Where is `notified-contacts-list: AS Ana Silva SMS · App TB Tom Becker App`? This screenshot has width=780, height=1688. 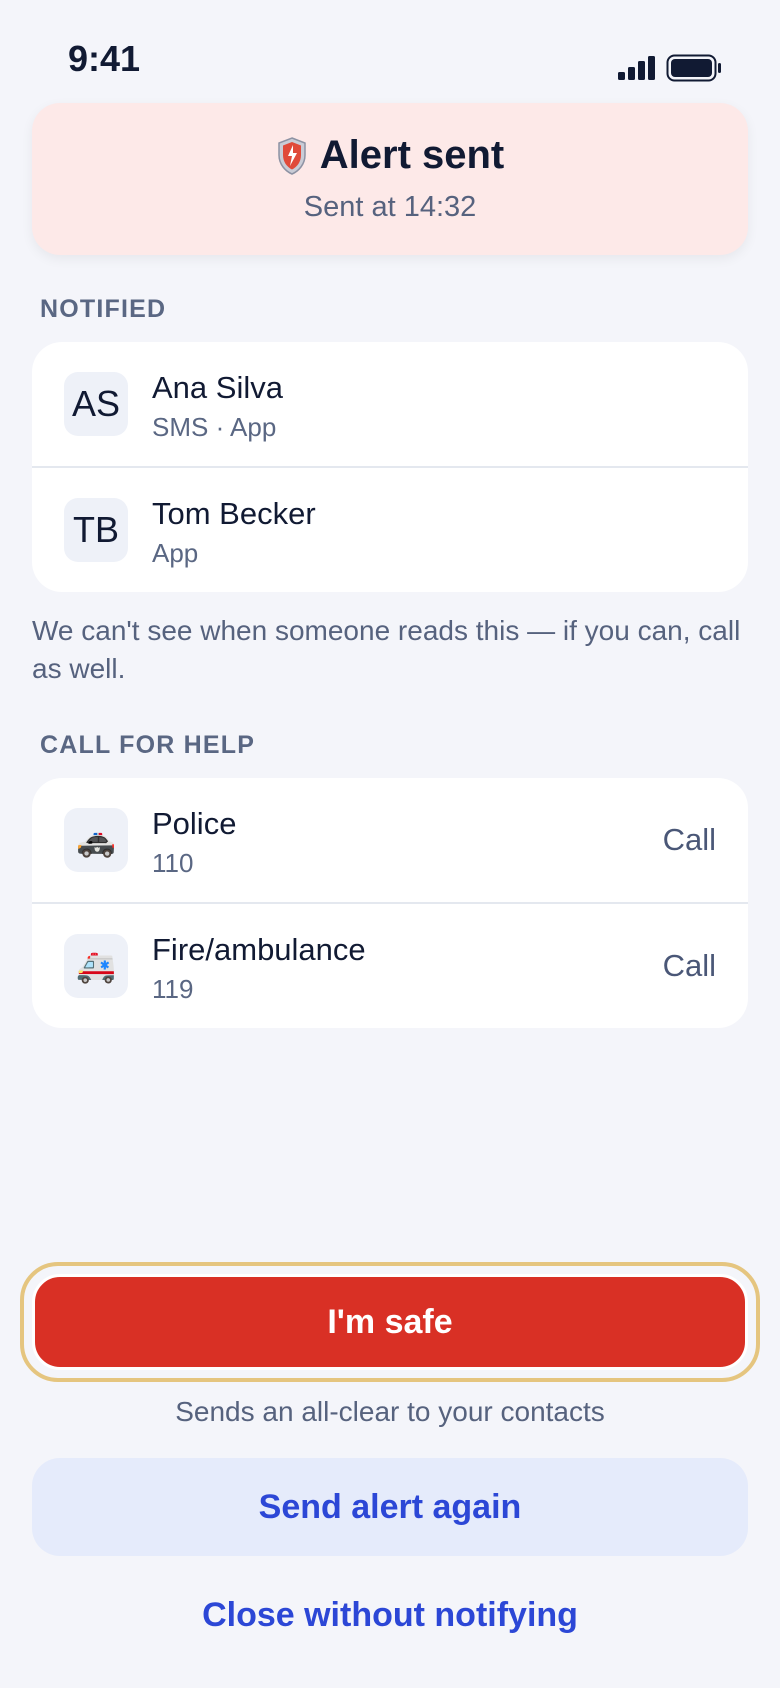 notified-contacts-list: AS Ana Silva SMS · App TB Tom Becker App is located at coordinates (390, 467).